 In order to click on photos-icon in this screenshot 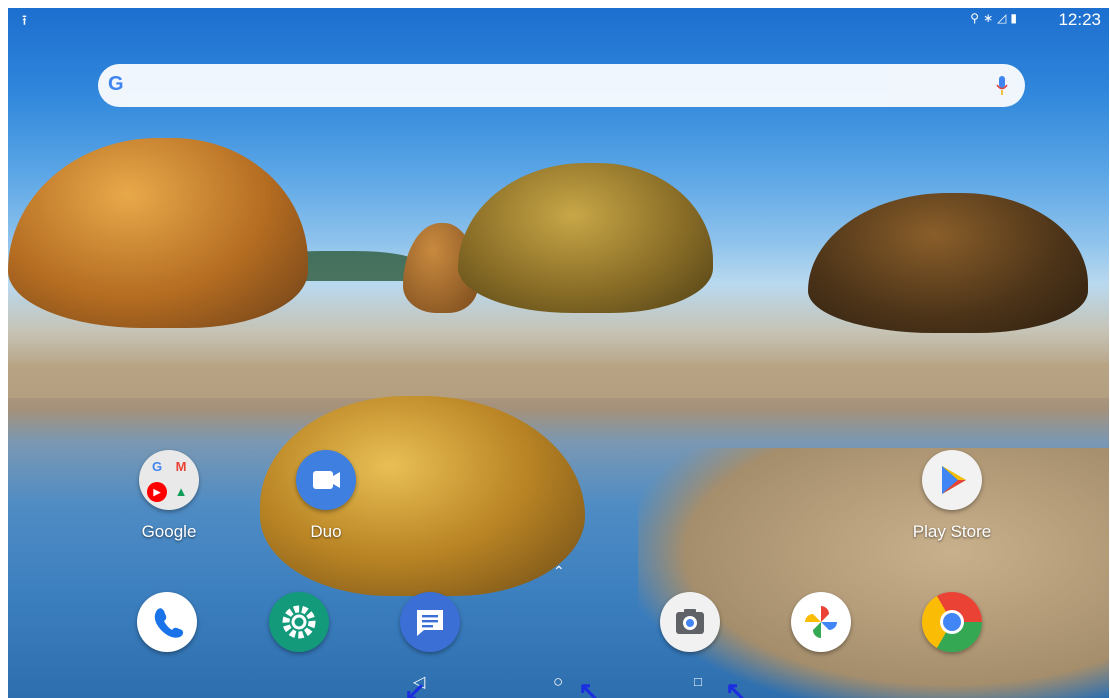, I will do `click(821, 622)`.